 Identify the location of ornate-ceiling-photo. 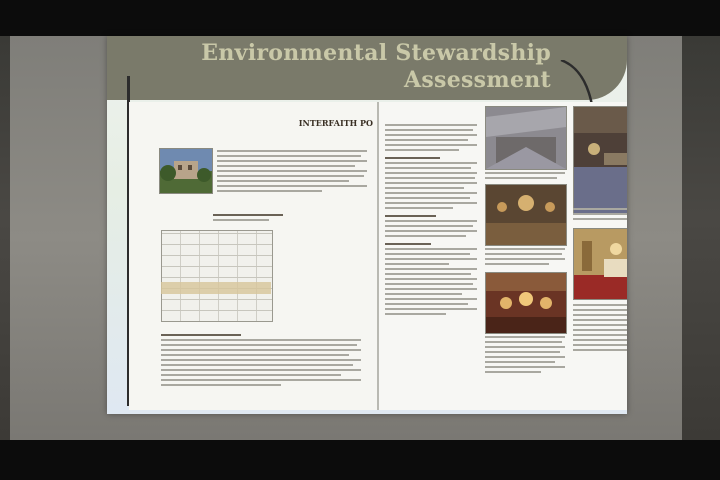
(526, 303).